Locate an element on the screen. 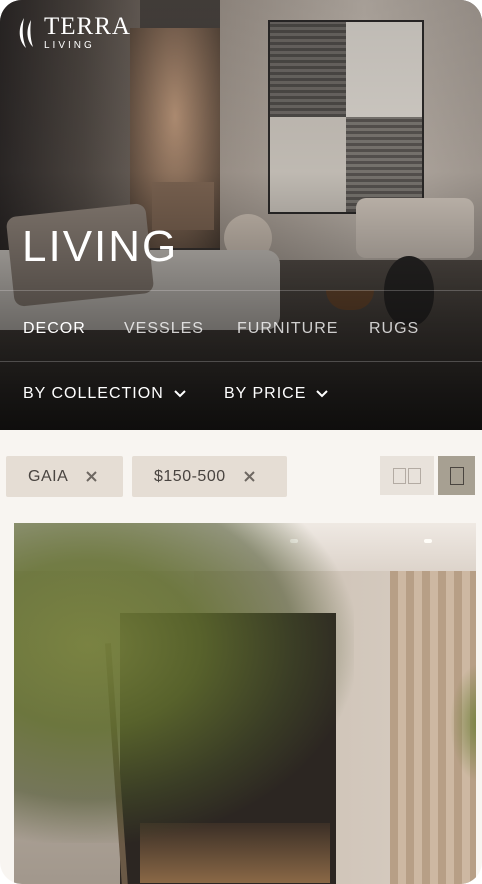 The height and width of the screenshot is (884, 482). brand-logo: TERRA LIVING is located at coordinates (73, 32).